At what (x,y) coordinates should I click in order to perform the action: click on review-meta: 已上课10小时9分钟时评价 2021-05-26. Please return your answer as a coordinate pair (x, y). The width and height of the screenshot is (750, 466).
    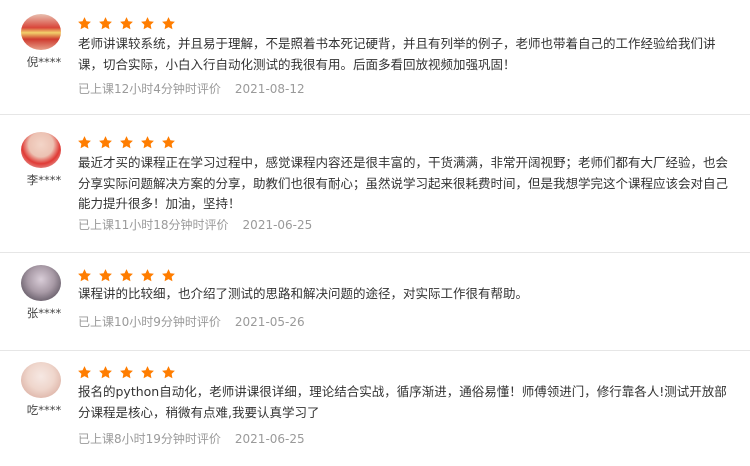
    Looking at the image, I should click on (191, 321).